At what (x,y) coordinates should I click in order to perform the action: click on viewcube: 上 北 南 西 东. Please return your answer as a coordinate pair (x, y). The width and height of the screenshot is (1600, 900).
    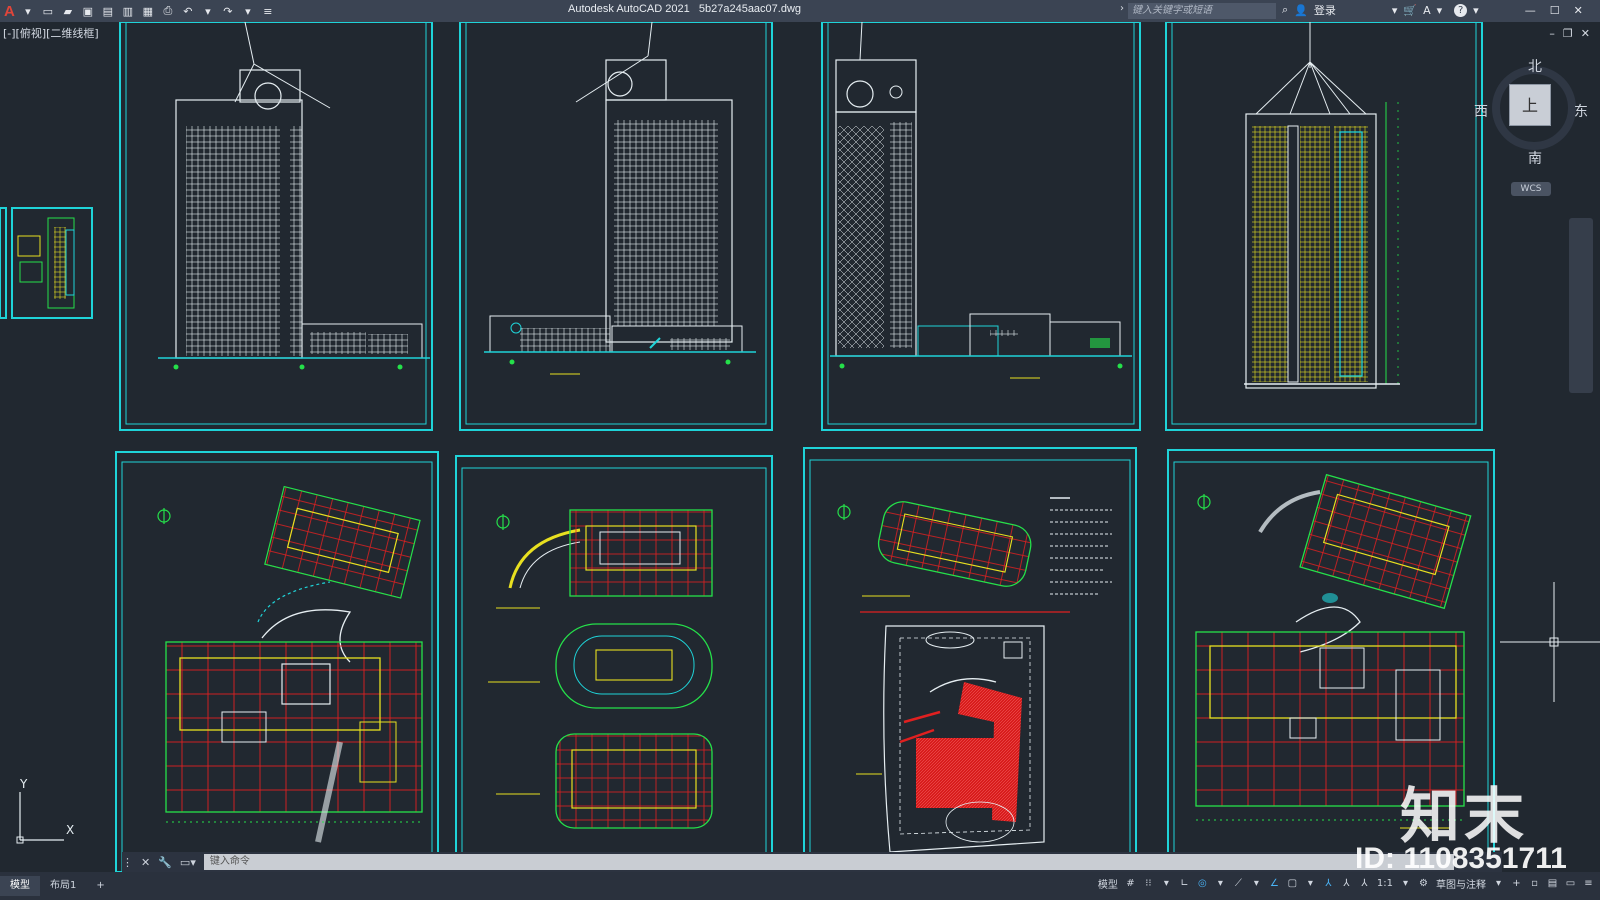
    Looking at the image, I should click on (1531, 112).